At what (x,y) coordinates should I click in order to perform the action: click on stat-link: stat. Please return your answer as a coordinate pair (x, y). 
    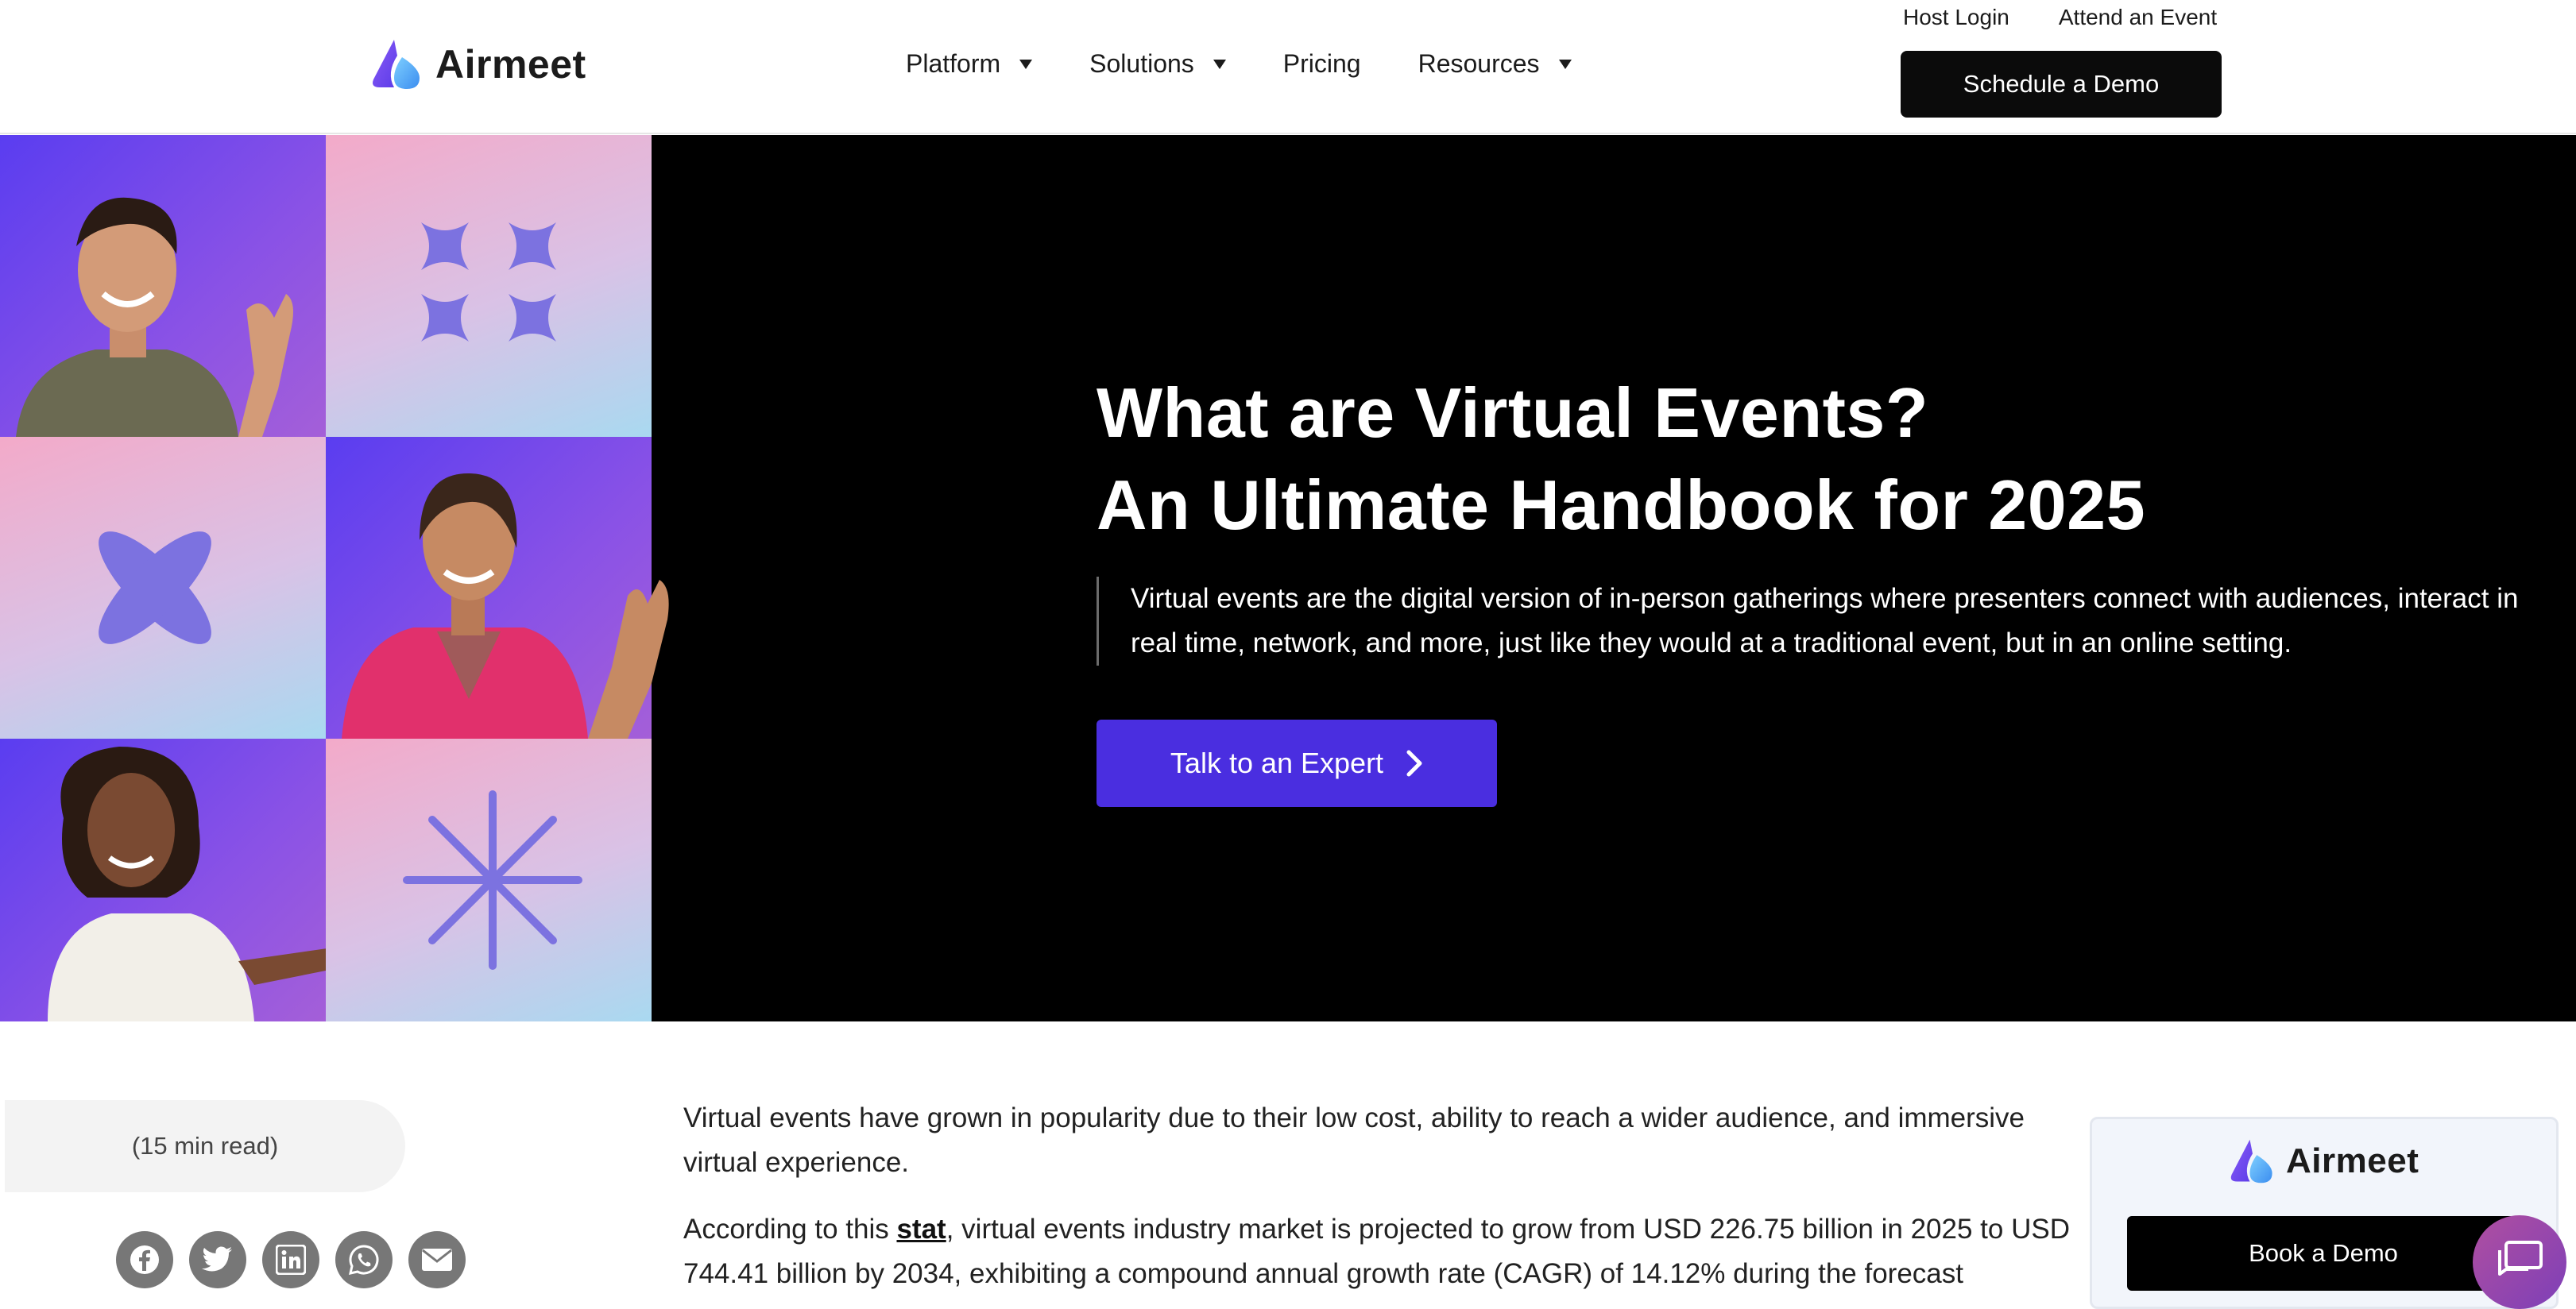
    Looking at the image, I should click on (921, 1229).